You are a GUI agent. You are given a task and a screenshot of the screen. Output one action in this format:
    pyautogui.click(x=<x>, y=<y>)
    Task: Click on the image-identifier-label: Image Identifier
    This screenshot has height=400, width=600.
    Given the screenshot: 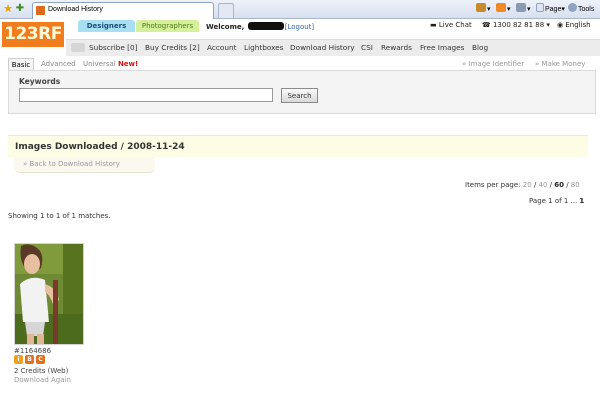 What is the action you would take?
    pyautogui.click(x=496, y=64)
    